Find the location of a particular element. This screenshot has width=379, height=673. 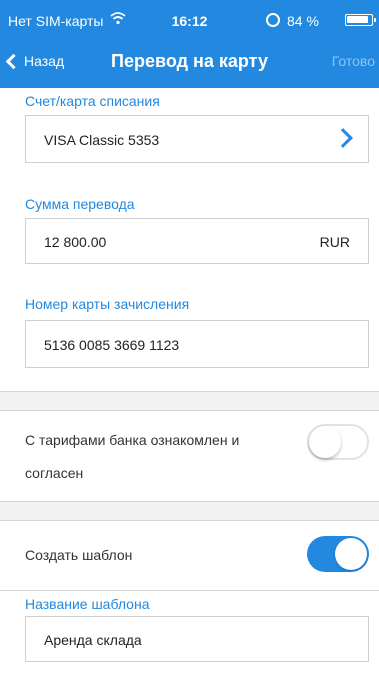

page-title: Перевод на карту is located at coordinates (189, 61).